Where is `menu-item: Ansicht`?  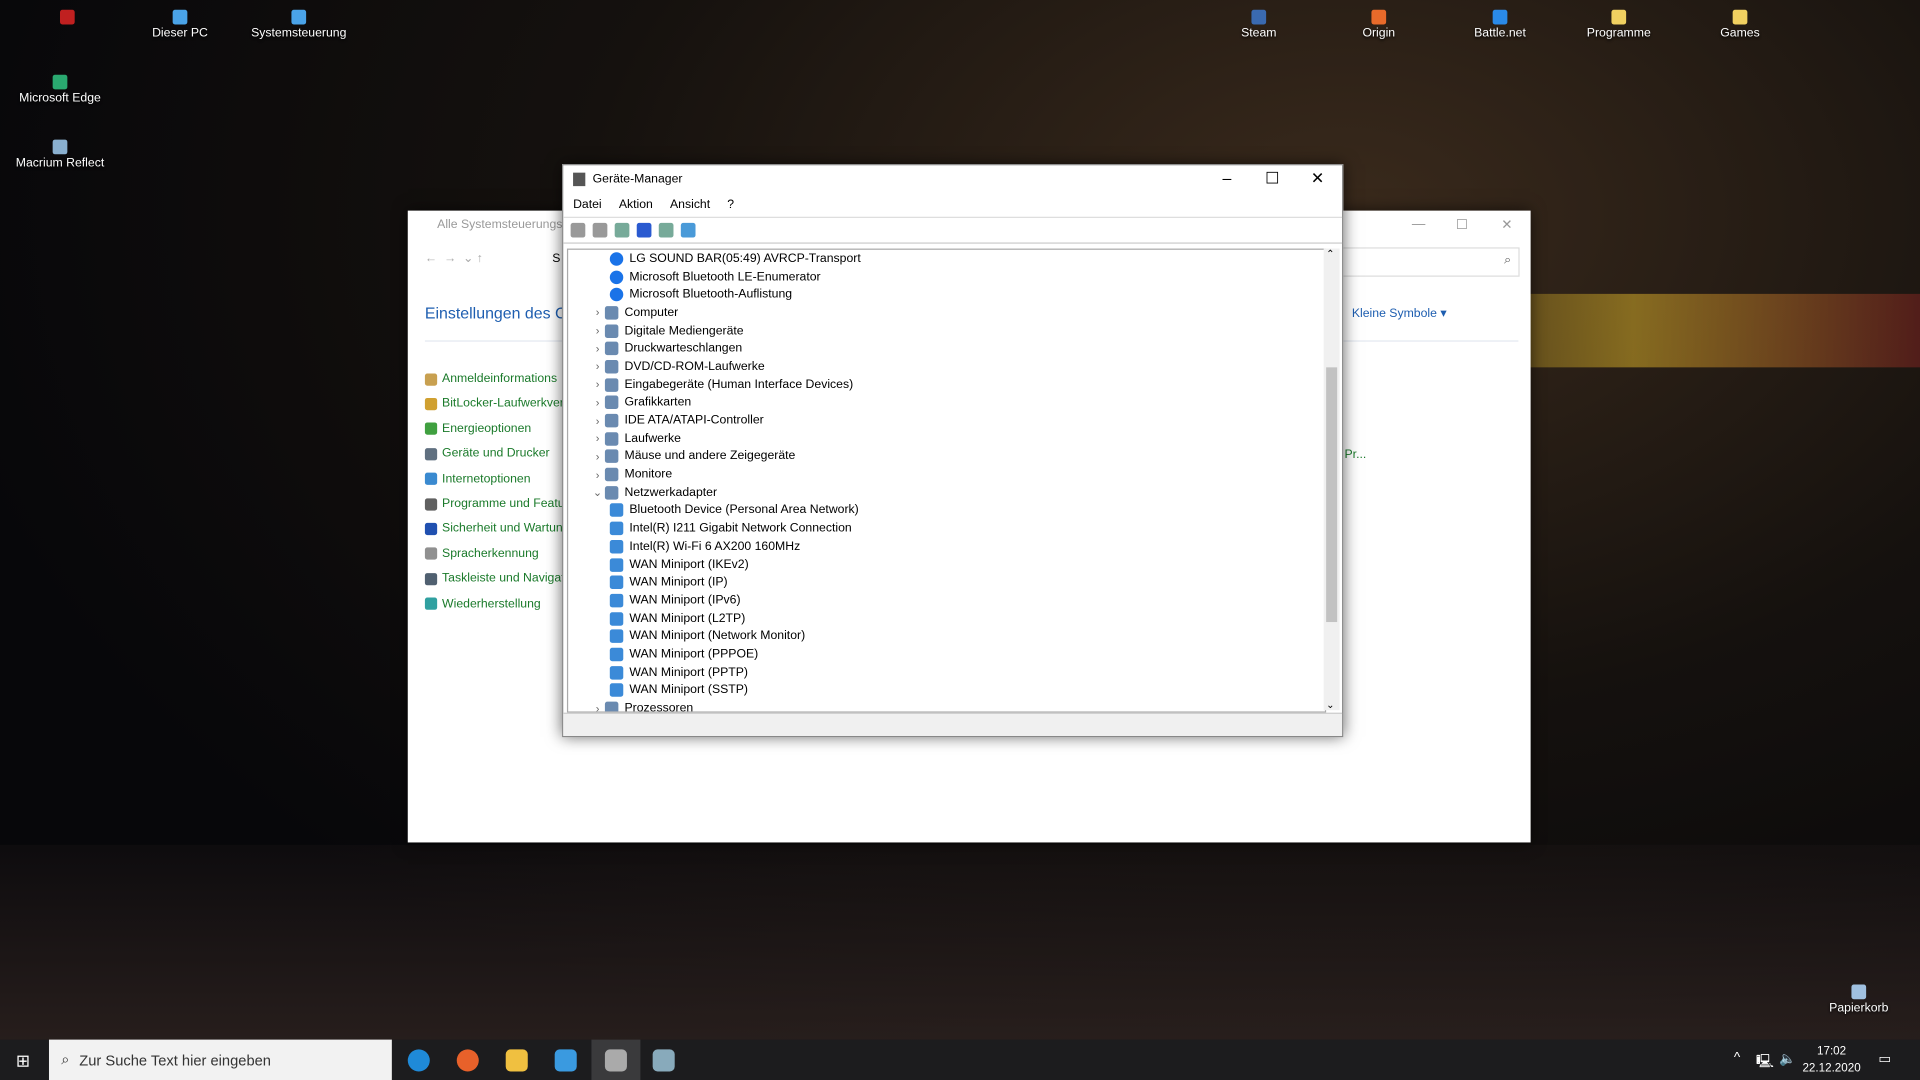 menu-item: Ansicht is located at coordinates (690, 204).